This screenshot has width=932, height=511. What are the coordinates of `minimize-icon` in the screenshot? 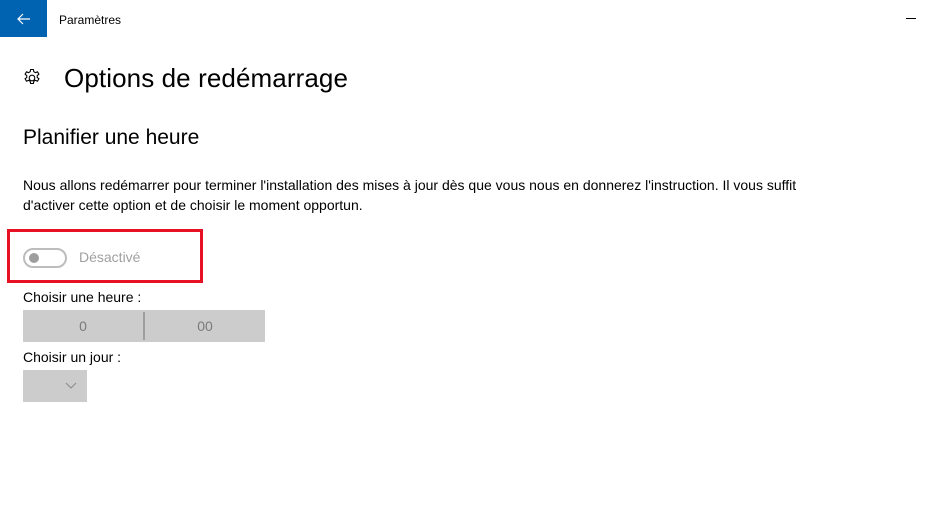 It's located at (911, 18).